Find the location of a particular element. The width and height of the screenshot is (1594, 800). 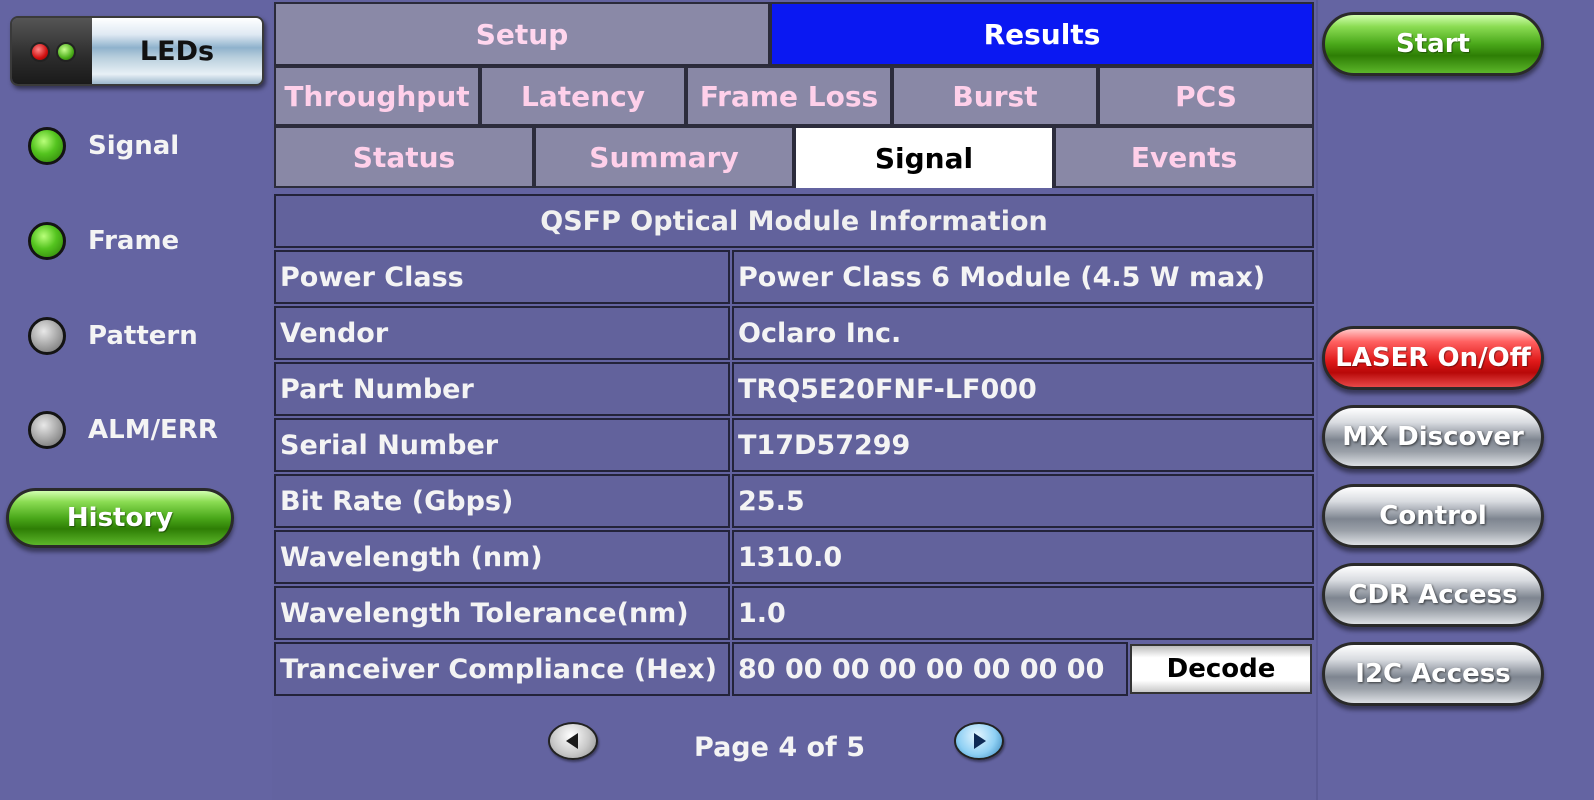

cdr-access-button: CDR Access is located at coordinates (1433, 595).